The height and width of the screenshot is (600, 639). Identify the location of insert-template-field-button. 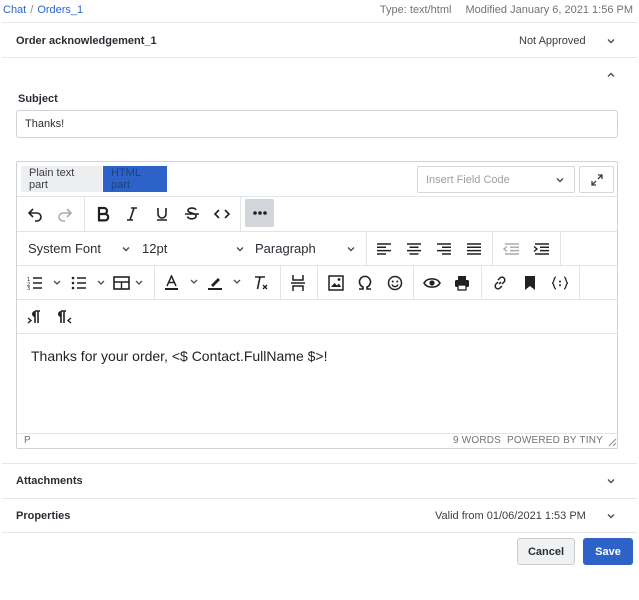
(560, 283).